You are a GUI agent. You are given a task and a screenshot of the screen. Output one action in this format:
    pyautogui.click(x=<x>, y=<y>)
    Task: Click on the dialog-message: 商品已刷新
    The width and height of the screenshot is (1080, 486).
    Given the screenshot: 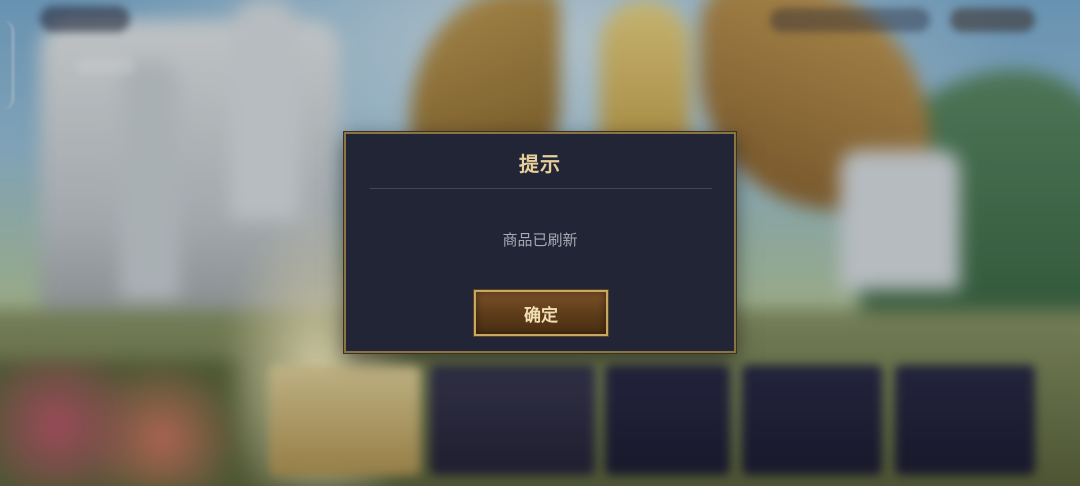 What is the action you would take?
    pyautogui.click(x=540, y=240)
    